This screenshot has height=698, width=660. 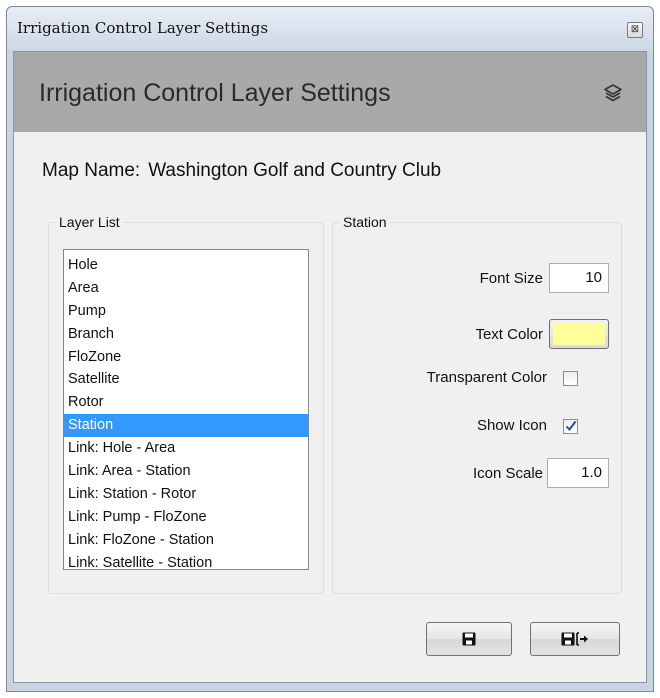 What do you see at coordinates (511, 278) in the screenshot?
I see `font-size-label: Font Size` at bounding box center [511, 278].